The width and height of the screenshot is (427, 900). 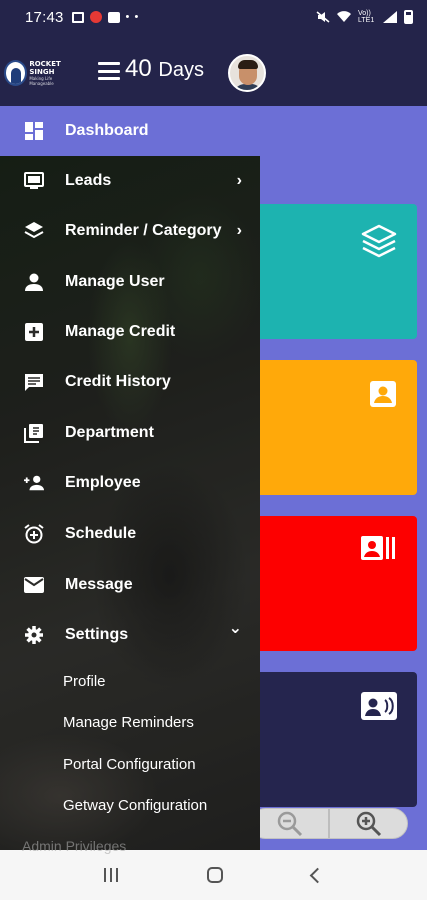 I want to click on logo-line2: SINGH, so click(x=42, y=71).